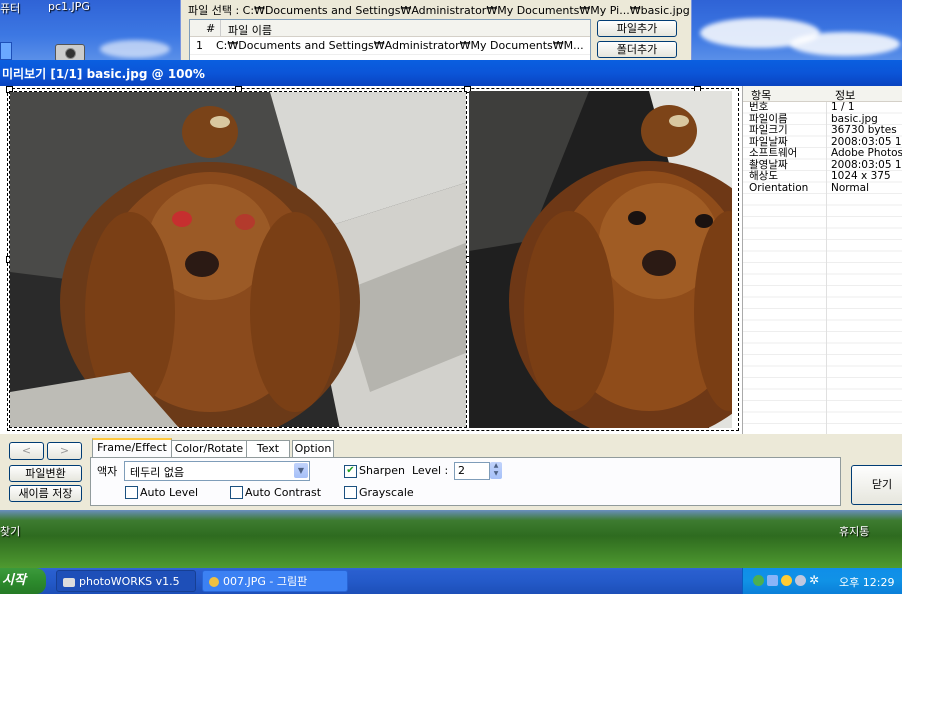 Image resolution: width=940 pixels, height=705 pixels. I want to click on paint-icon, so click(214, 582).